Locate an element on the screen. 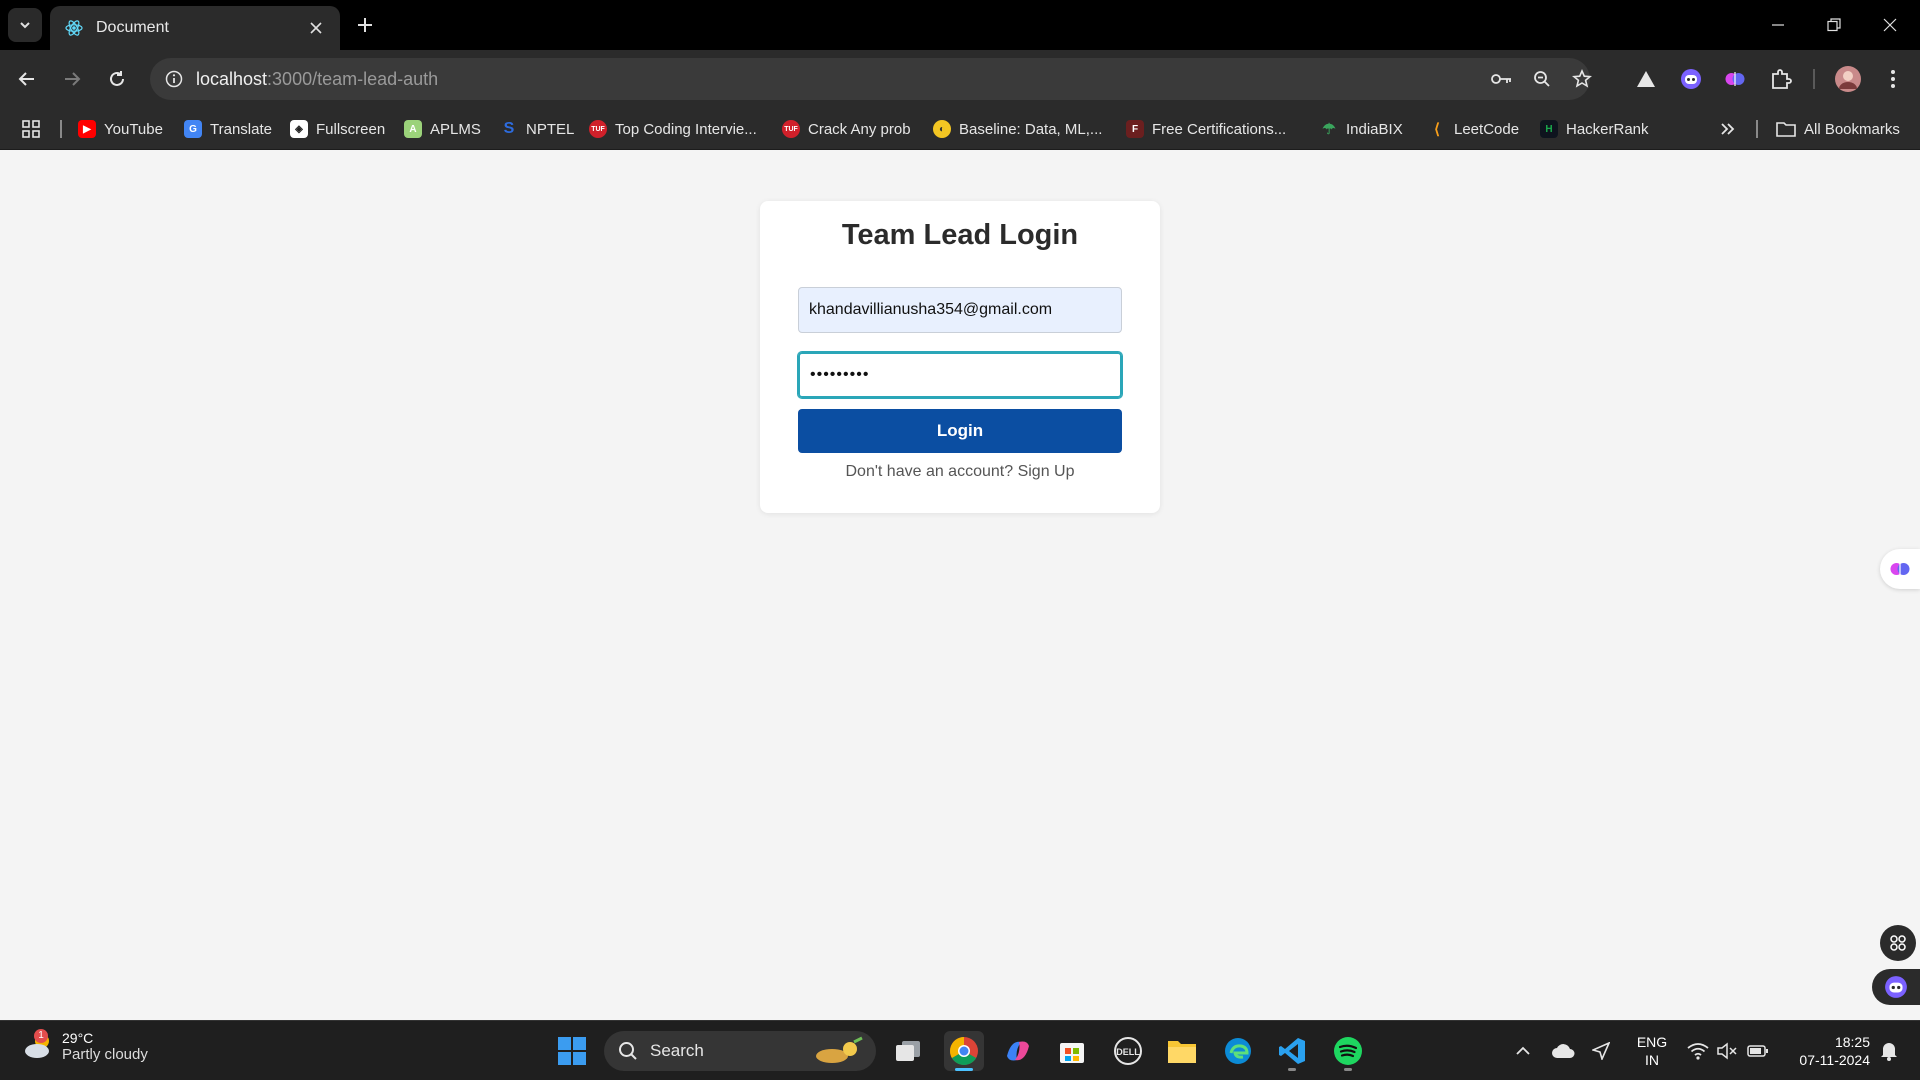  bookmark-star-button is located at coordinates (1582, 79).